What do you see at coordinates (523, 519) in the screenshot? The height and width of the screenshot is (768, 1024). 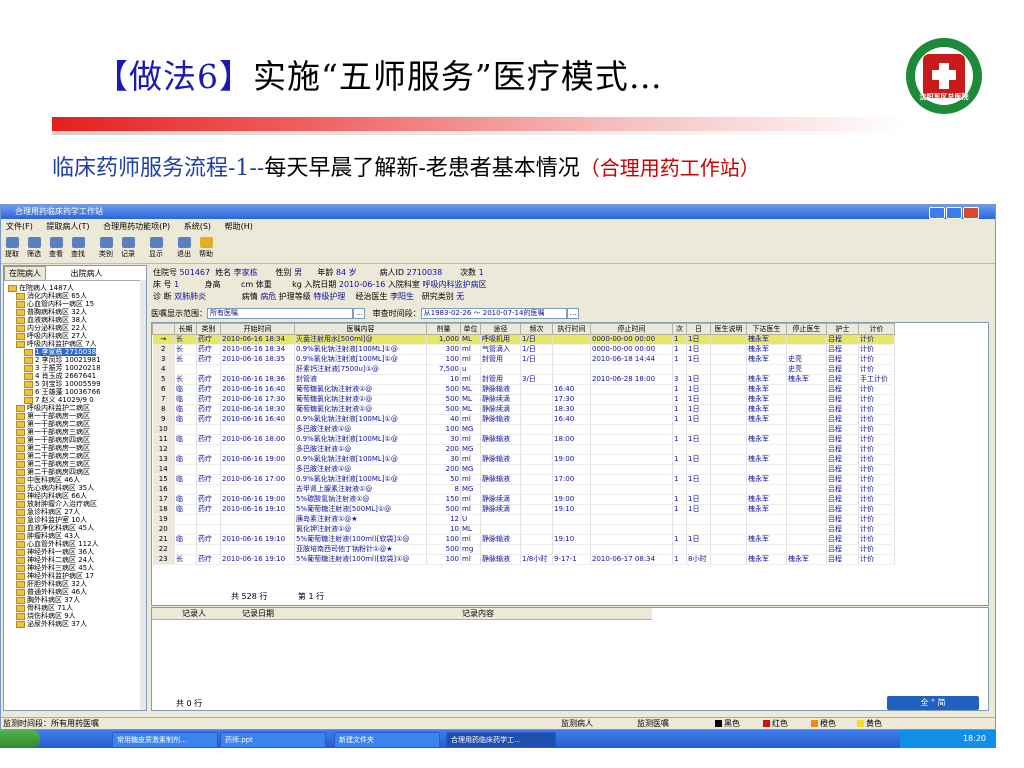 I see `table-row: 19 胰岛素注射液①@★ 12 U 吕程 计价` at bounding box center [523, 519].